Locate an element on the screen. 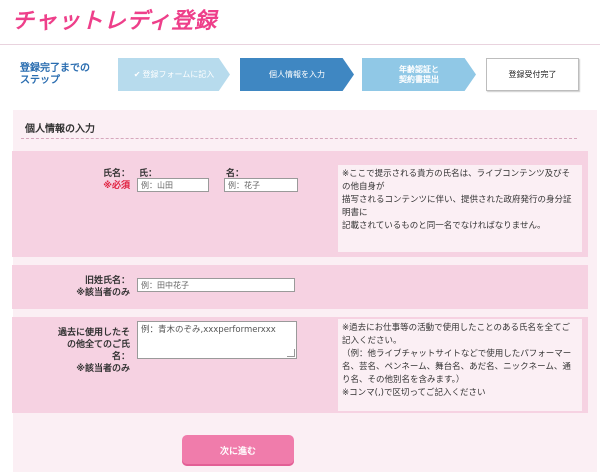 This screenshot has width=600, height=472. name-label: 氏名： ※必須 is located at coordinates (101, 180).